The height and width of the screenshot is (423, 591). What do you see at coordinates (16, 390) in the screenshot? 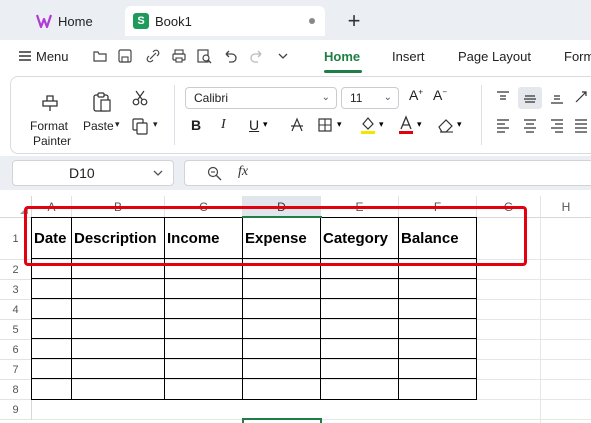
I see `row-header-8: 8` at bounding box center [16, 390].